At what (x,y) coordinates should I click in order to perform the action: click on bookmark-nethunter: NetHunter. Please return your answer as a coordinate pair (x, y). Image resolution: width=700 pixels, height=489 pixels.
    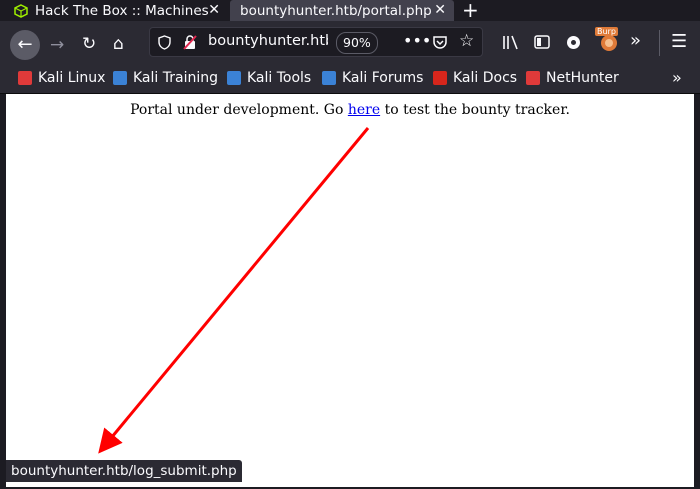
    Looking at the image, I should click on (572, 78).